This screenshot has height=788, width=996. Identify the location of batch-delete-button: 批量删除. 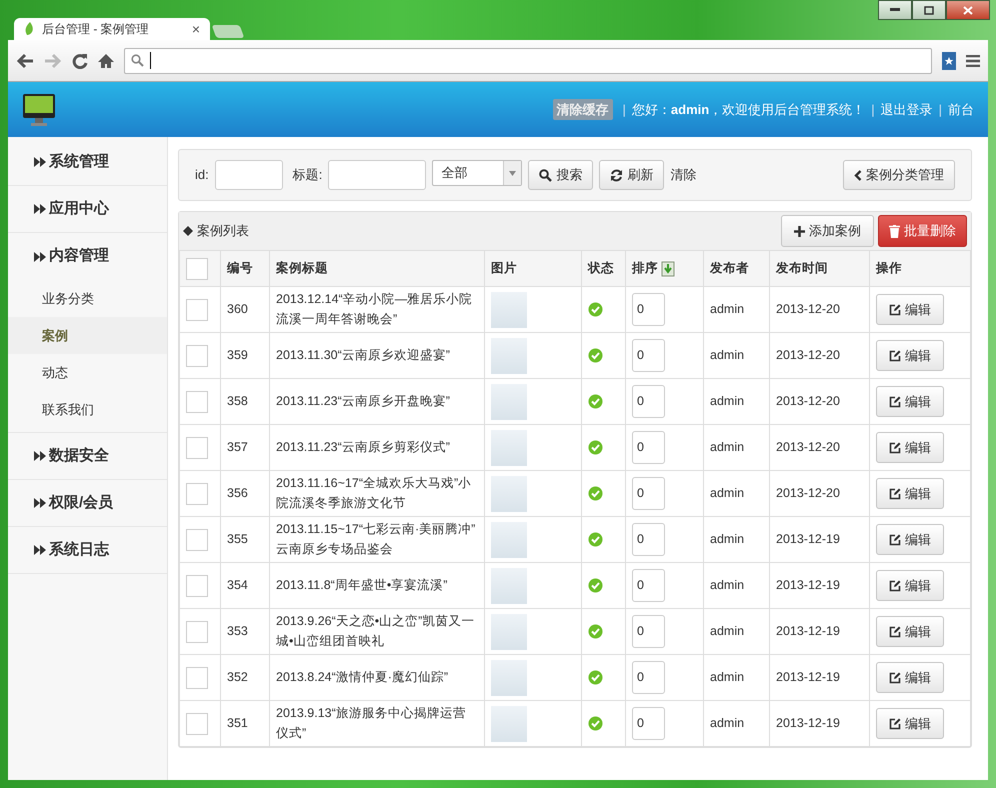
(922, 231).